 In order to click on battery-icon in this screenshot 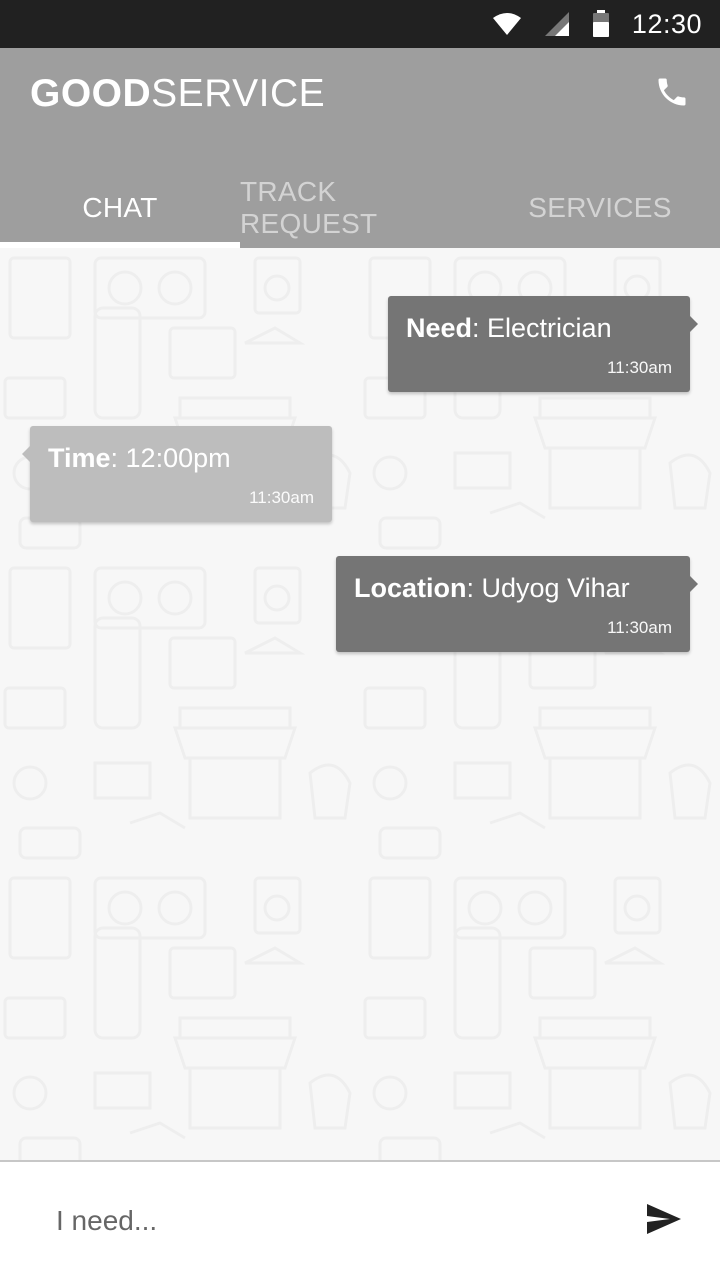, I will do `click(601, 24)`.